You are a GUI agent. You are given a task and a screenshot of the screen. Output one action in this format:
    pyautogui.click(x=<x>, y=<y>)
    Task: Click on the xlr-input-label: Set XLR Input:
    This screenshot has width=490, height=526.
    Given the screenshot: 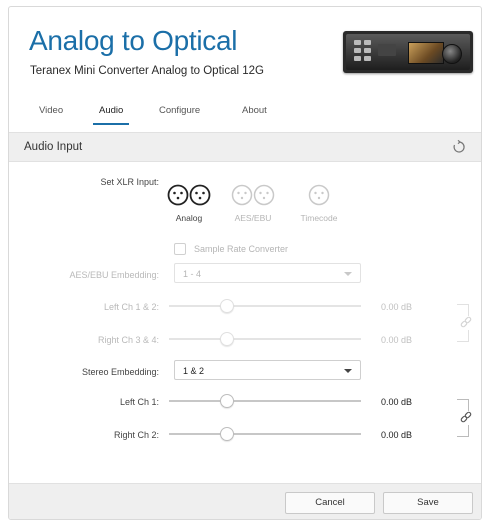 What is the action you would take?
    pyautogui.click(x=129, y=182)
    